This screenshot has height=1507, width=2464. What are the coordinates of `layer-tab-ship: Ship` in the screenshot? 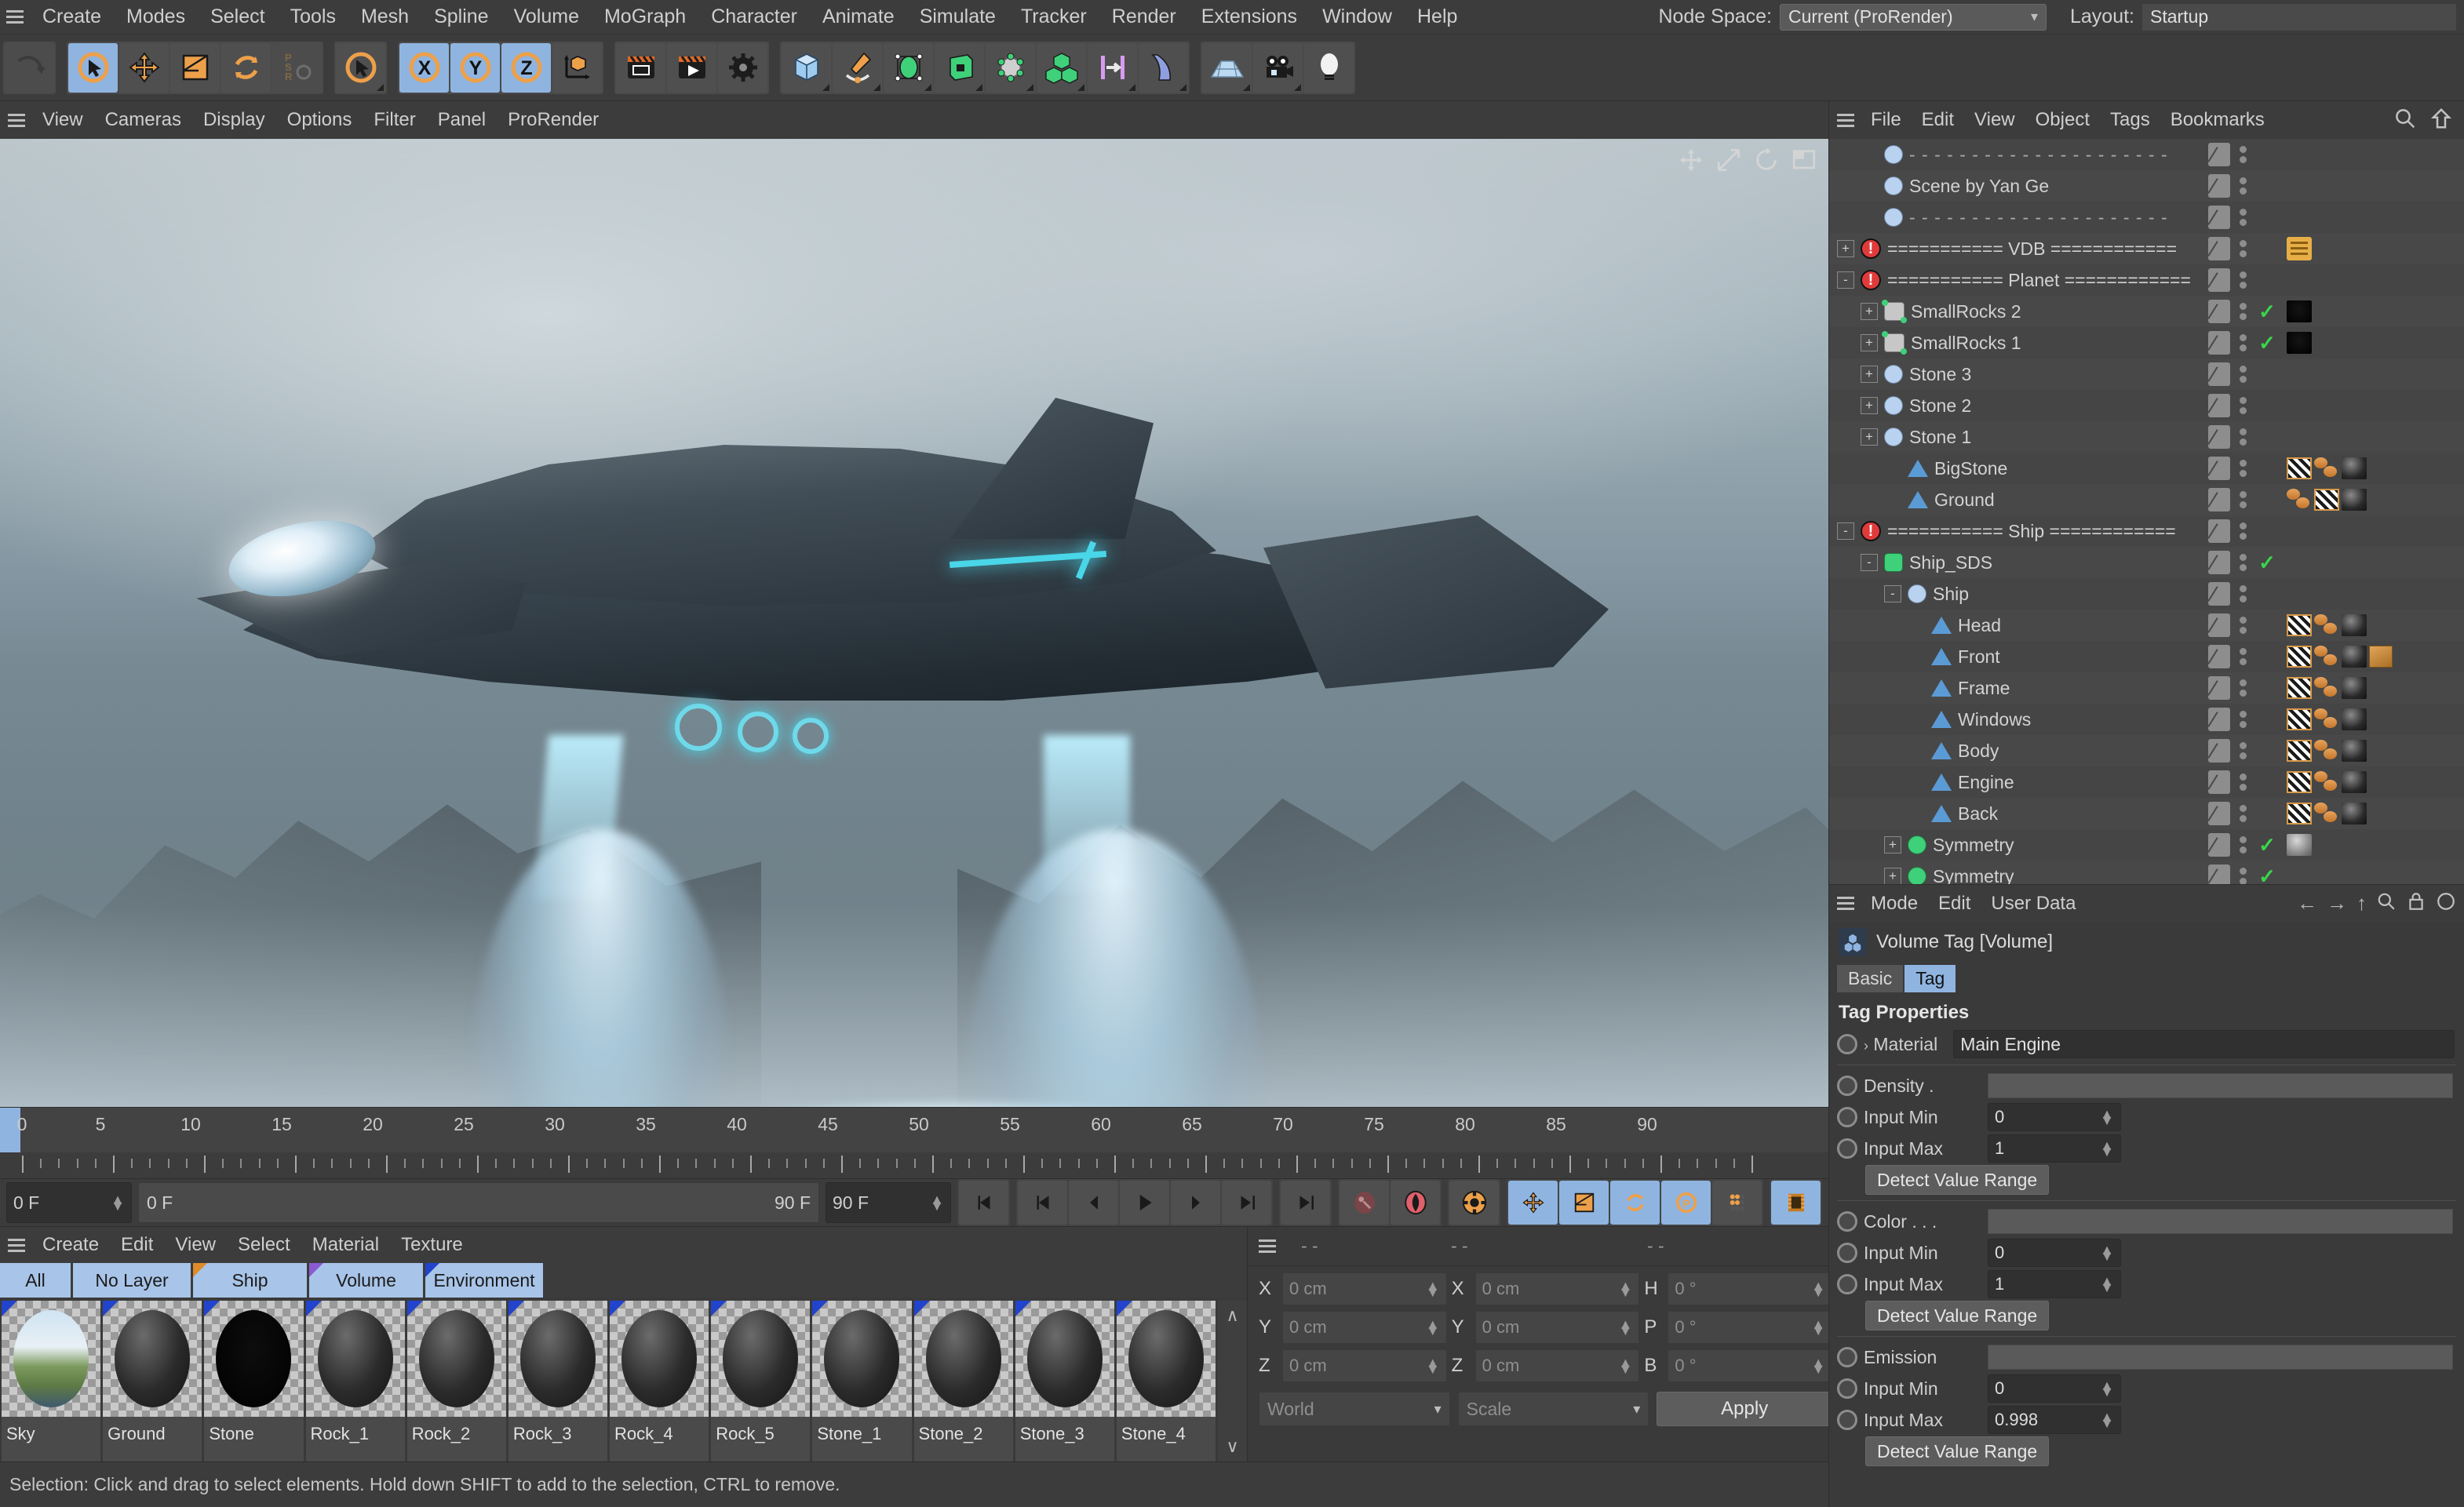 It's located at (250, 1280).